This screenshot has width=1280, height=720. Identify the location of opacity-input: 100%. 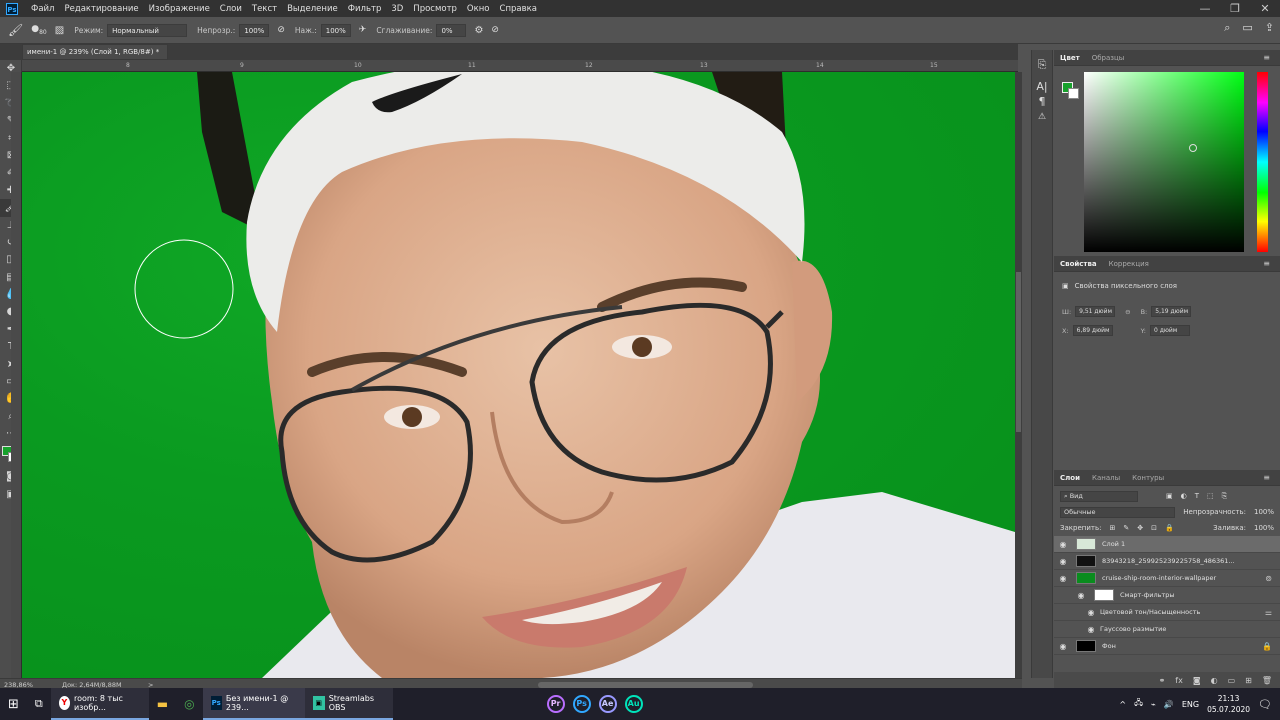
(254, 30).